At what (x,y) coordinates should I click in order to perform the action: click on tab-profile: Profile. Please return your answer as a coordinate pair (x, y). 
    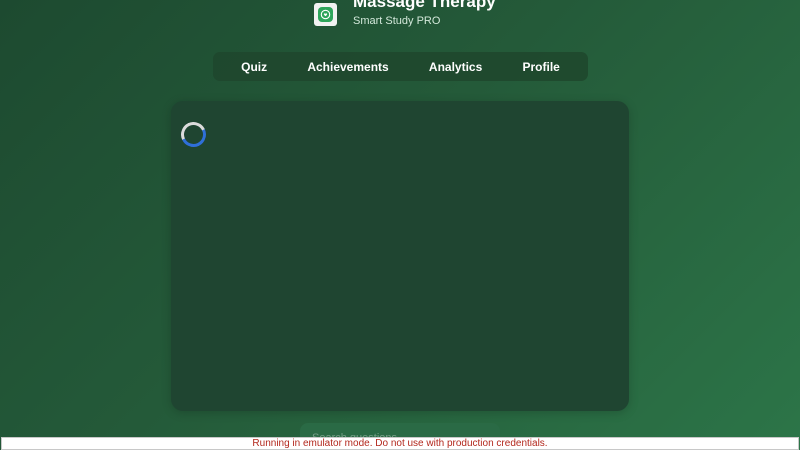
    Looking at the image, I should click on (541, 67).